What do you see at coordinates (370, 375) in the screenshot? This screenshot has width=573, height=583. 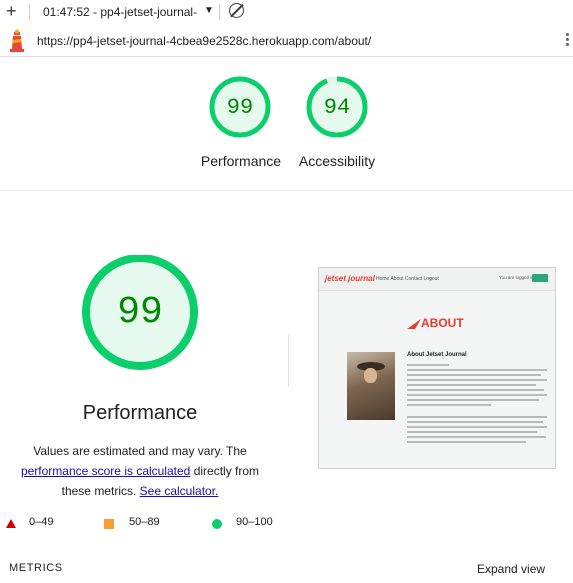 I see `thumb-photo-face` at bounding box center [370, 375].